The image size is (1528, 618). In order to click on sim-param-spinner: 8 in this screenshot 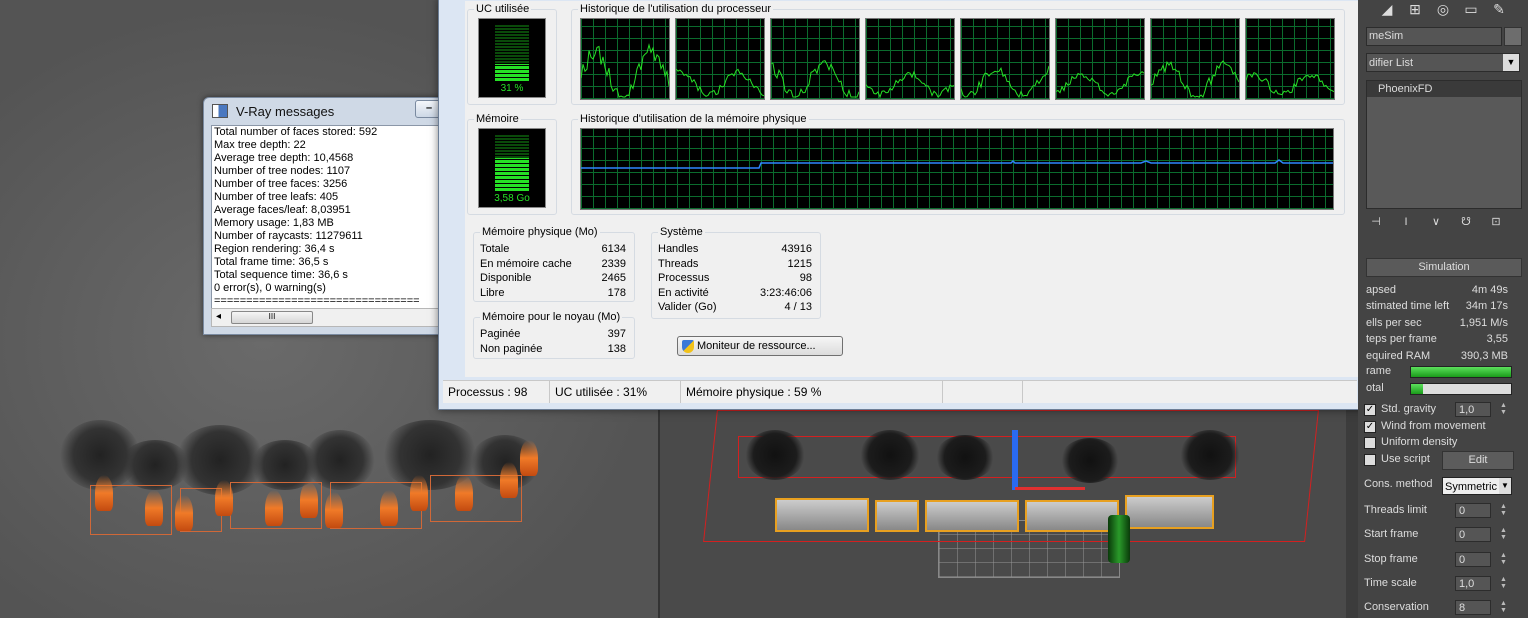, I will do `click(1473, 608)`.